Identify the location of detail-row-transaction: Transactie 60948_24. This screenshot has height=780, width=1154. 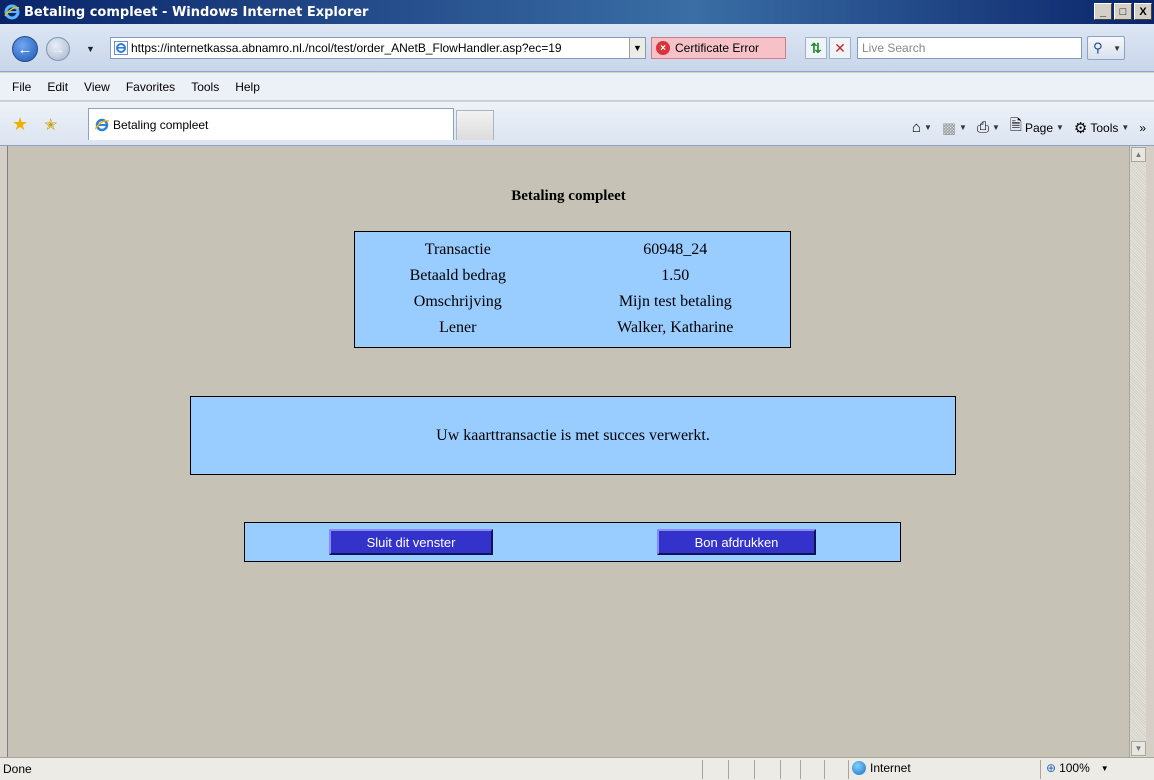
(572, 250).